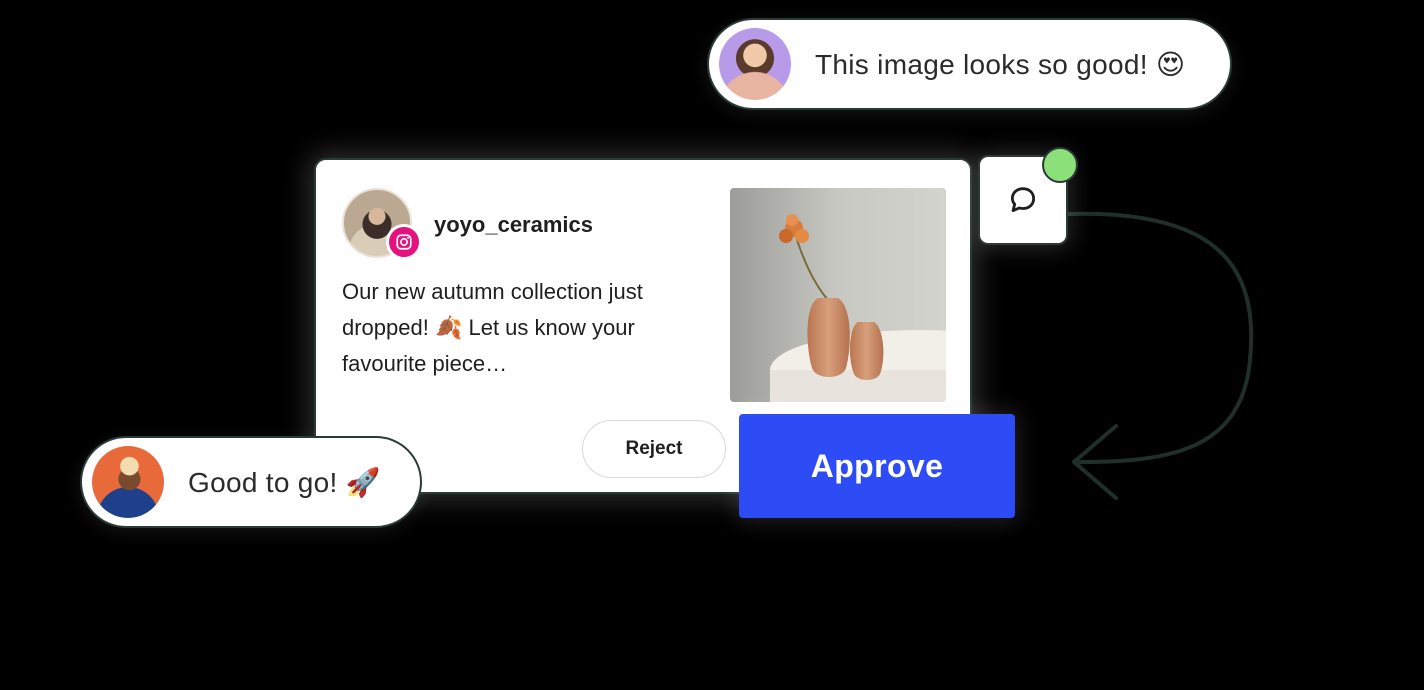 The height and width of the screenshot is (690, 1424). Describe the element at coordinates (404, 242) in the screenshot. I see `instagram-icon` at that location.